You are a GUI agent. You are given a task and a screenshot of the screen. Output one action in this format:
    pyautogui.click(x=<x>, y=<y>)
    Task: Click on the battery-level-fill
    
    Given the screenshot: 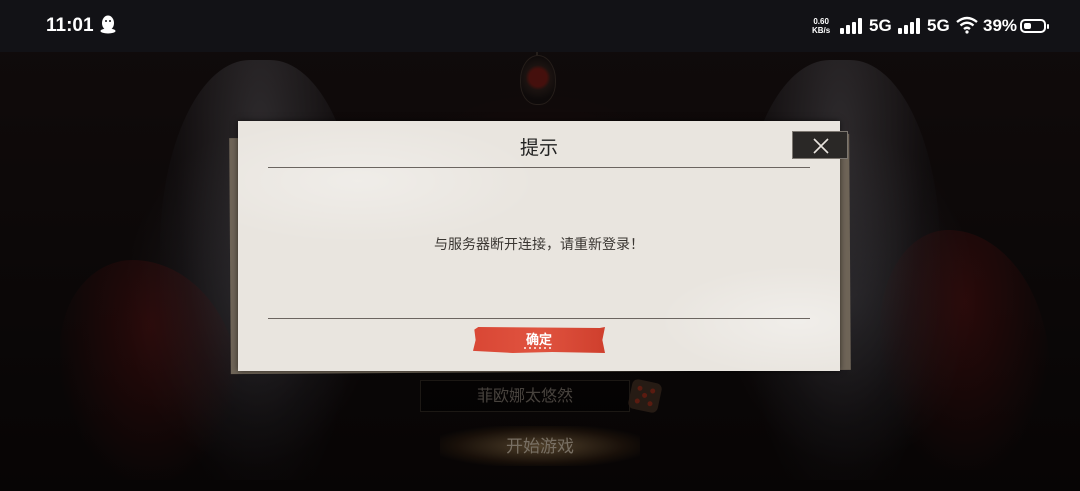 What is the action you would take?
    pyautogui.click(x=1027, y=26)
    